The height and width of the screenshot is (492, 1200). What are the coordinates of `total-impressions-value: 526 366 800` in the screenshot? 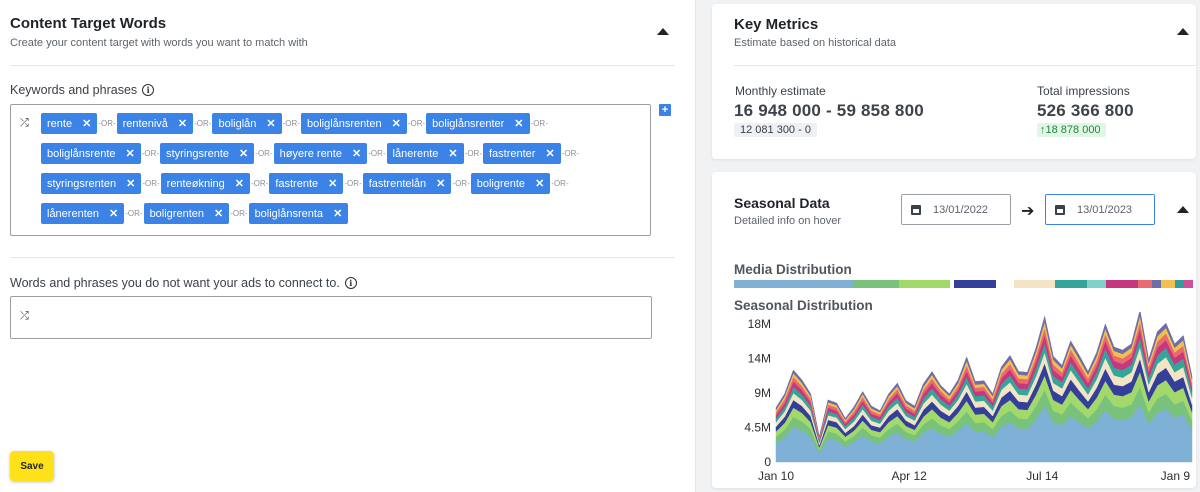 It's located at (1085, 110).